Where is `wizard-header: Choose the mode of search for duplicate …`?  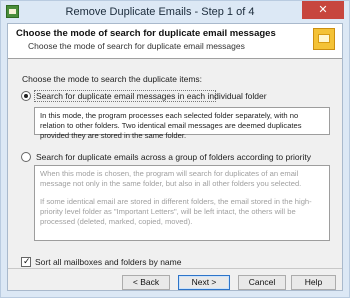 wizard-header: Choose the mode of search for duplicate … is located at coordinates (175, 41).